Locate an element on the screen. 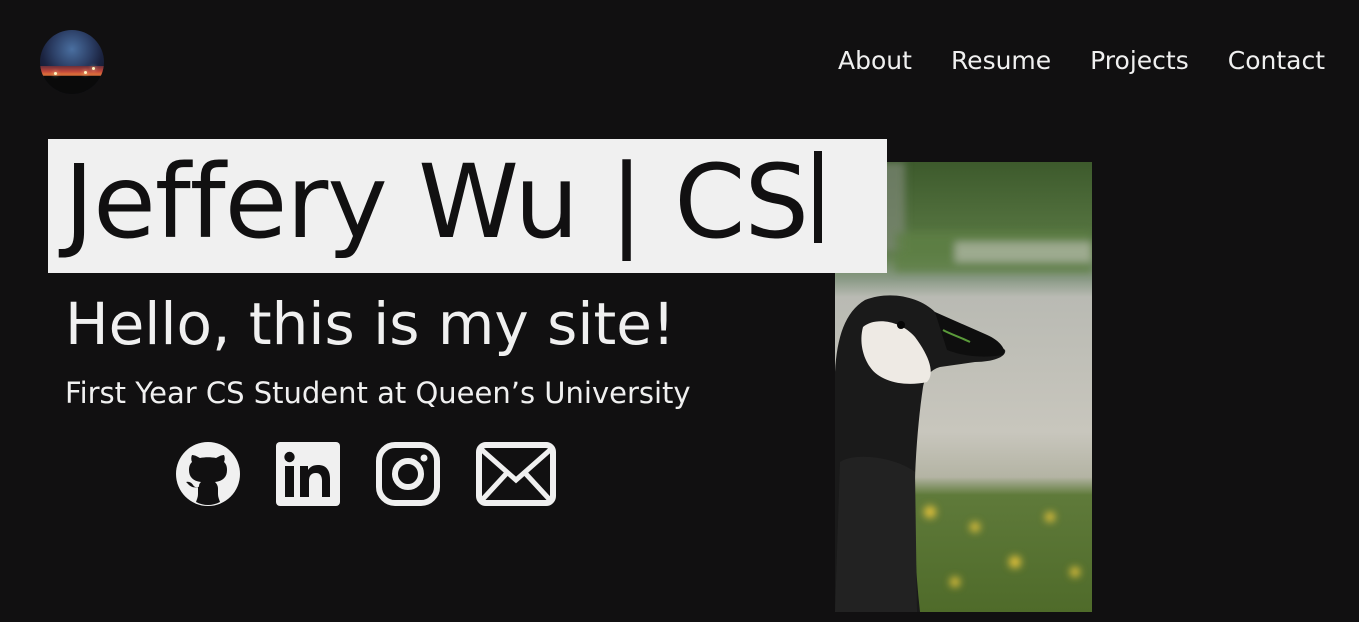  typing-cursor is located at coordinates (818, 197).